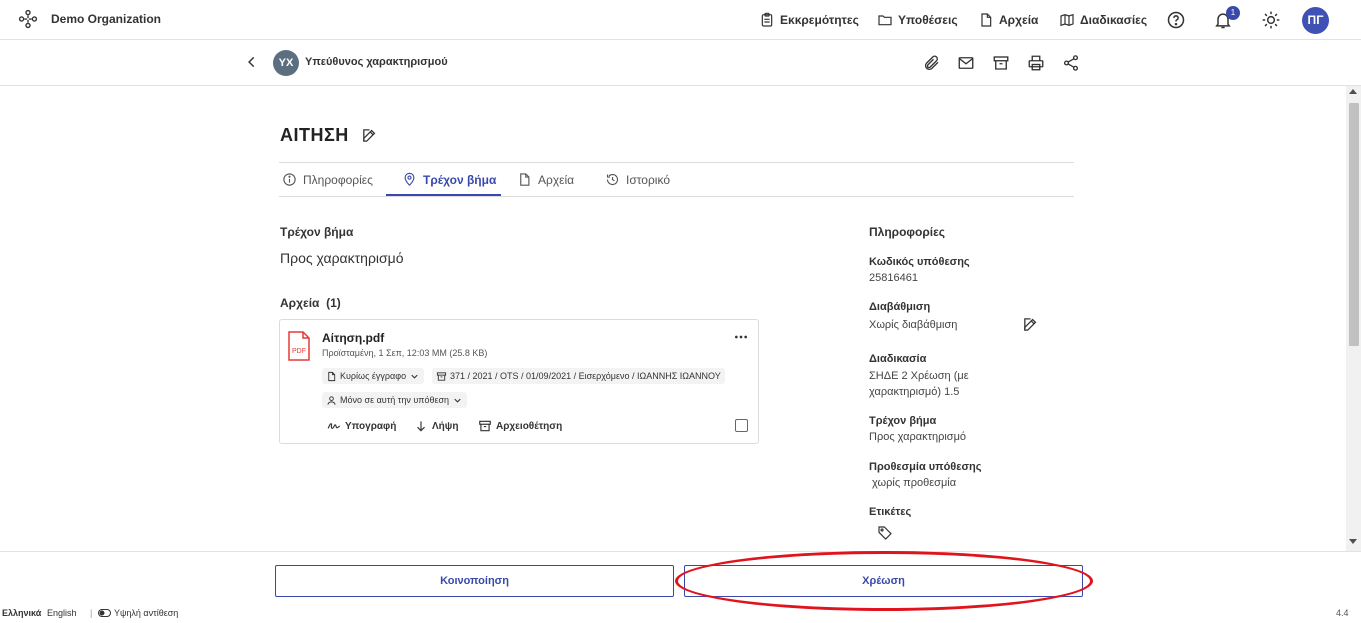  What do you see at coordinates (28, 19) in the screenshot?
I see `organization-logo-icon` at bounding box center [28, 19].